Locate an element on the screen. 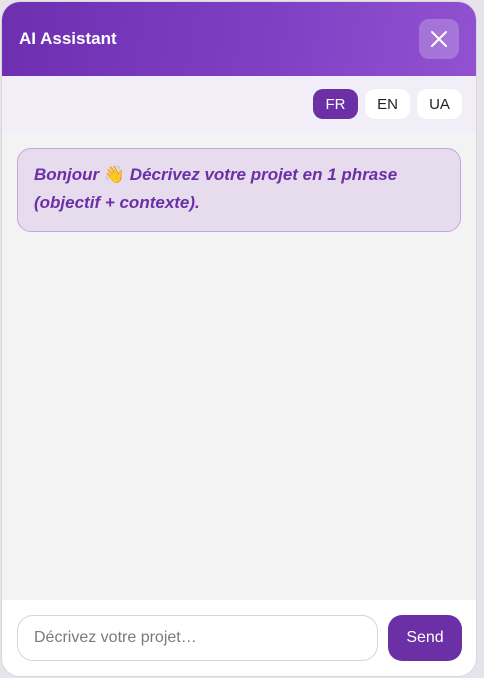 The image size is (484, 678). close-button is located at coordinates (439, 39).